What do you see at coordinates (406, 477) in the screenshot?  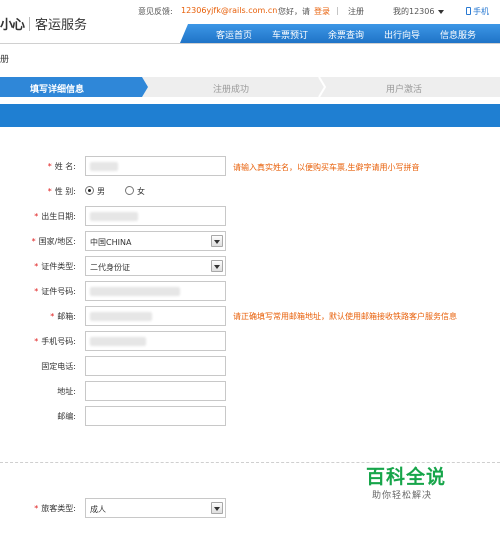 I see `watermark-title: 百科全说` at bounding box center [406, 477].